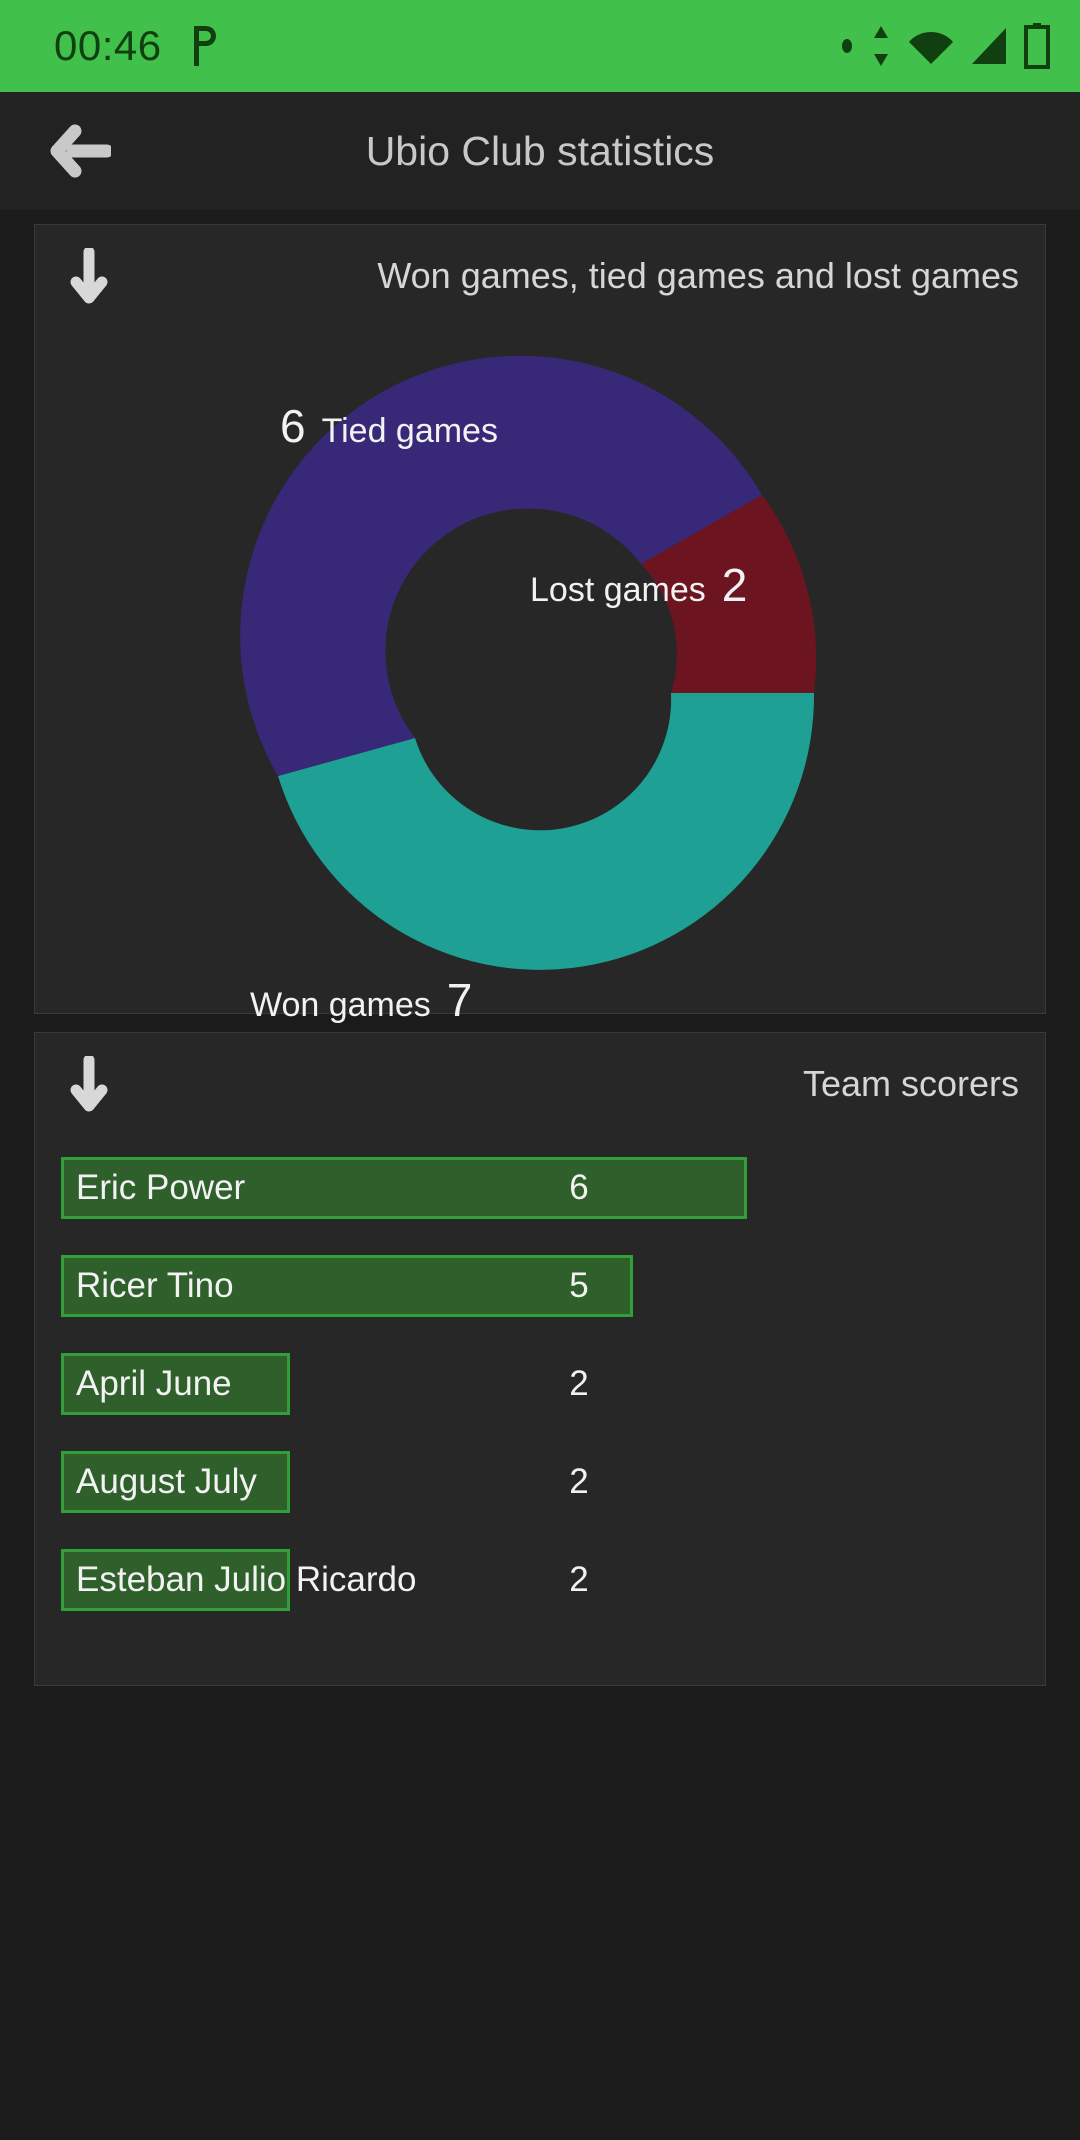  I want to click on scorer-bar: Esteban Julio Ricardo, so click(238, 1580).